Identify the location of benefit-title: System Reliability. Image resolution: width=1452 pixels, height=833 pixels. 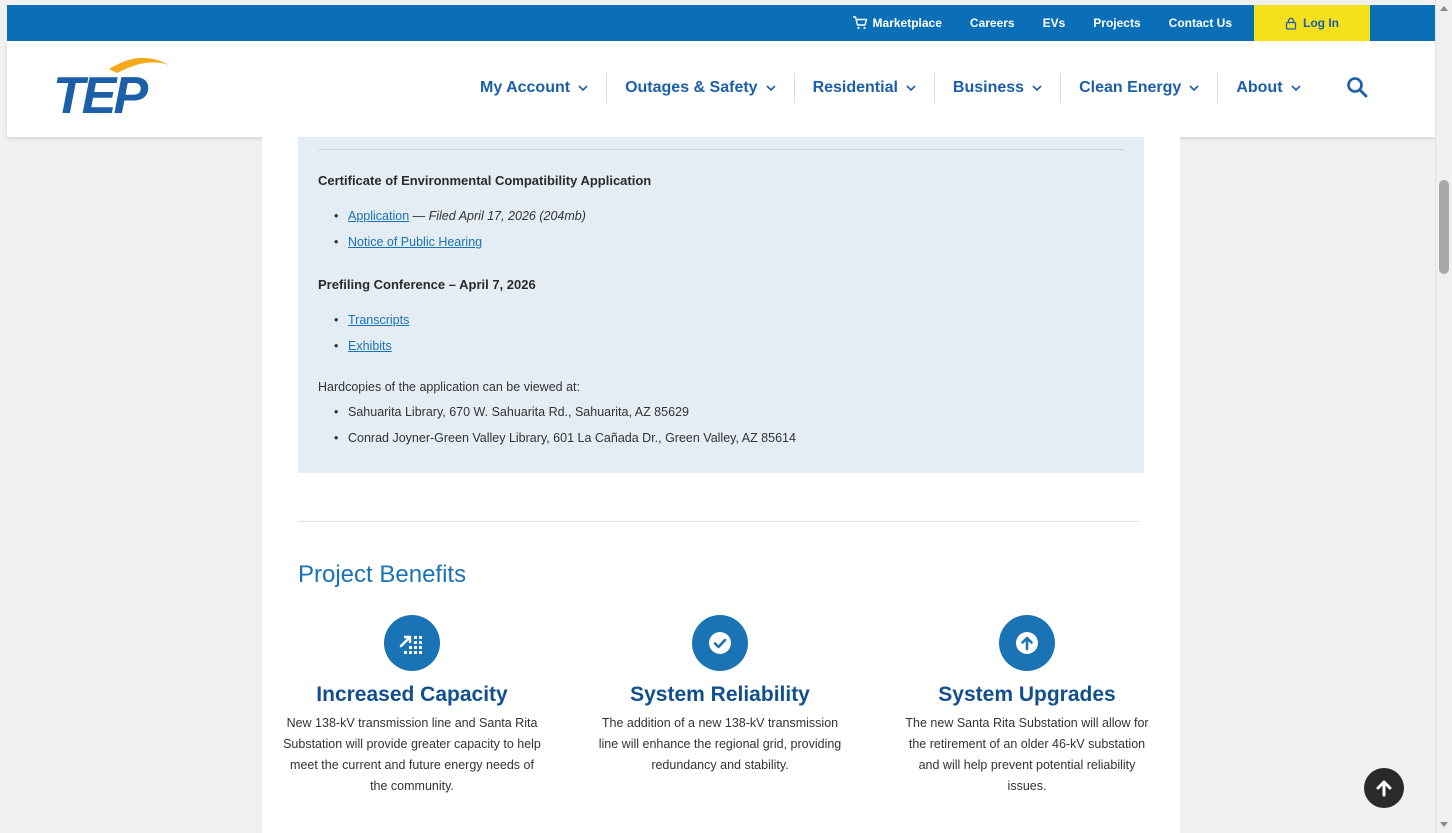
(720, 694).